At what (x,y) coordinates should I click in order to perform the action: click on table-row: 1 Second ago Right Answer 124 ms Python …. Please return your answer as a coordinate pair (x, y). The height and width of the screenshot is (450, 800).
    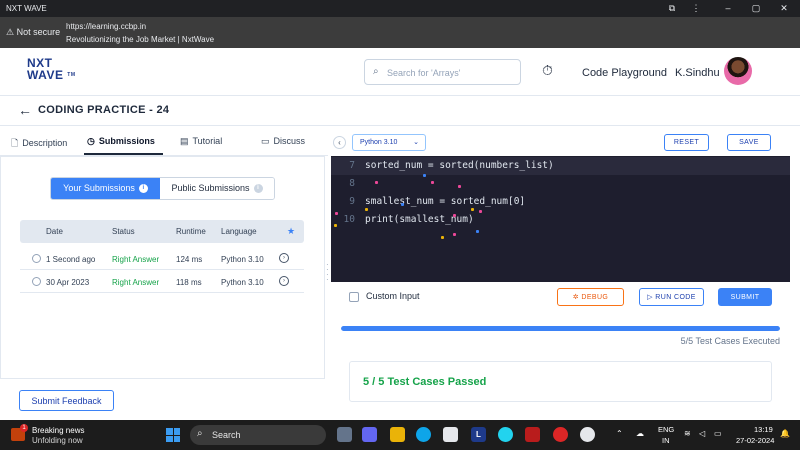
    Looking at the image, I should click on (162, 259).